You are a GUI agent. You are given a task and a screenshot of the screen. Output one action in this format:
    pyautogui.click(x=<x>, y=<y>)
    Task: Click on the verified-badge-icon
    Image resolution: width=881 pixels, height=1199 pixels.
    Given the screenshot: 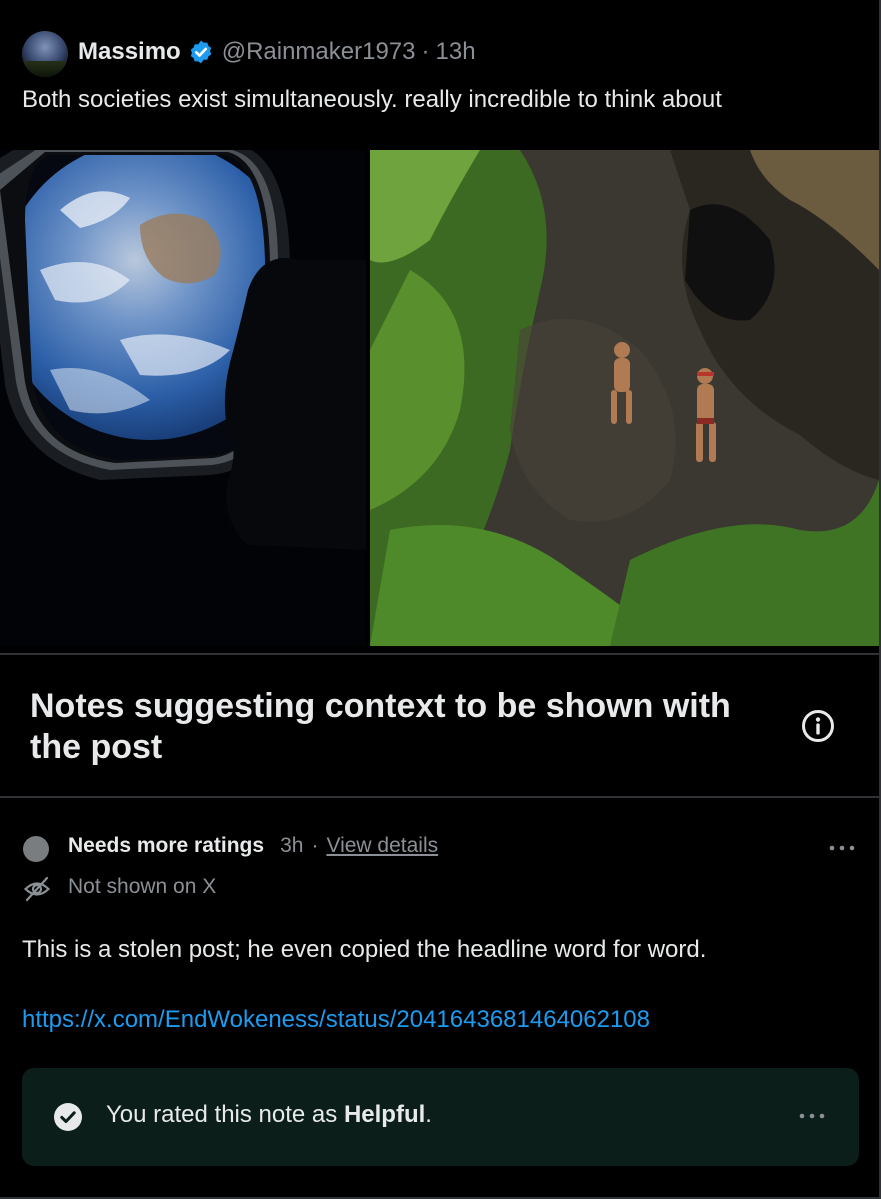 What is the action you would take?
    pyautogui.click(x=200, y=52)
    